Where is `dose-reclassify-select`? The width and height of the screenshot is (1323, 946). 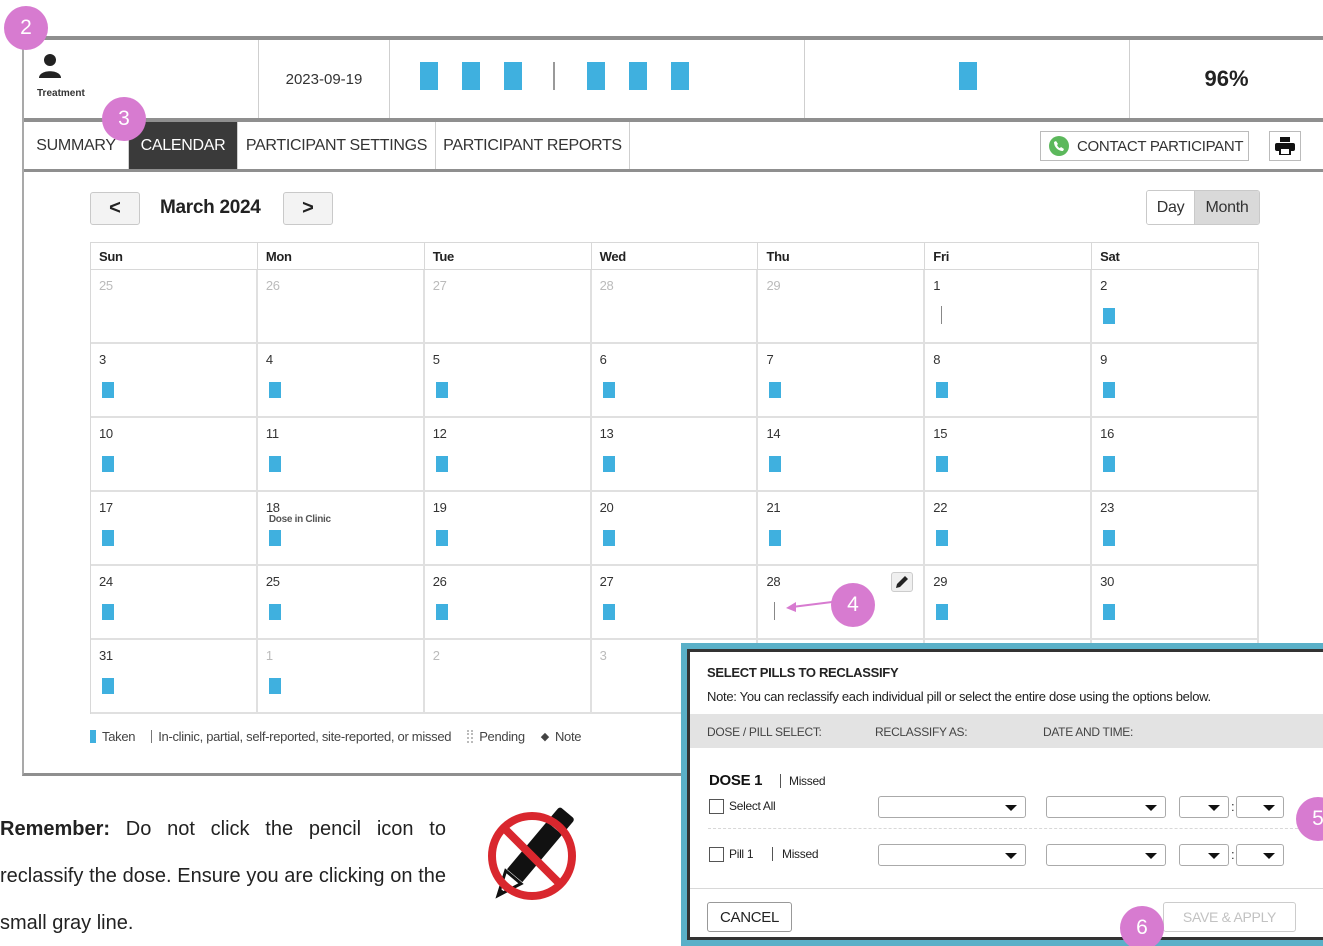 dose-reclassify-select is located at coordinates (952, 807).